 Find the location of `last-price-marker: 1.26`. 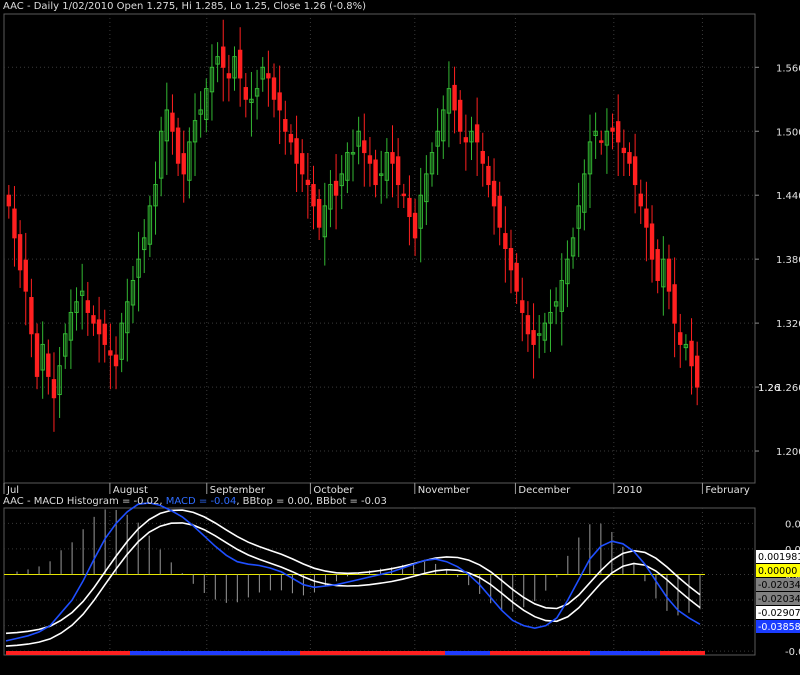

last-price-marker: 1.26 is located at coordinates (769, 388).